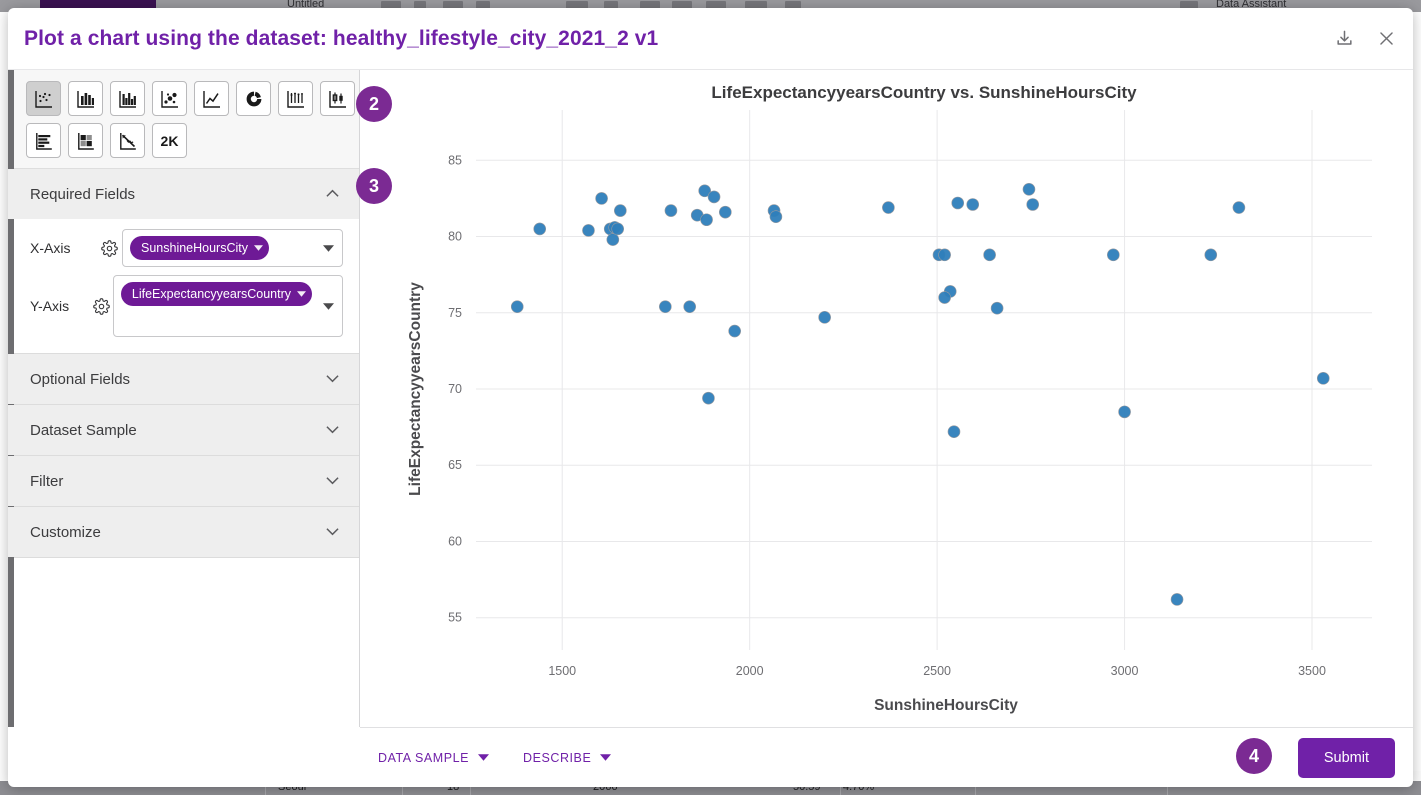 This screenshot has height=795, width=1421. What do you see at coordinates (43, 140) in the screenshot?
I see `chart-type-horizontal-bar-chart` at bounding box center [43, 140].